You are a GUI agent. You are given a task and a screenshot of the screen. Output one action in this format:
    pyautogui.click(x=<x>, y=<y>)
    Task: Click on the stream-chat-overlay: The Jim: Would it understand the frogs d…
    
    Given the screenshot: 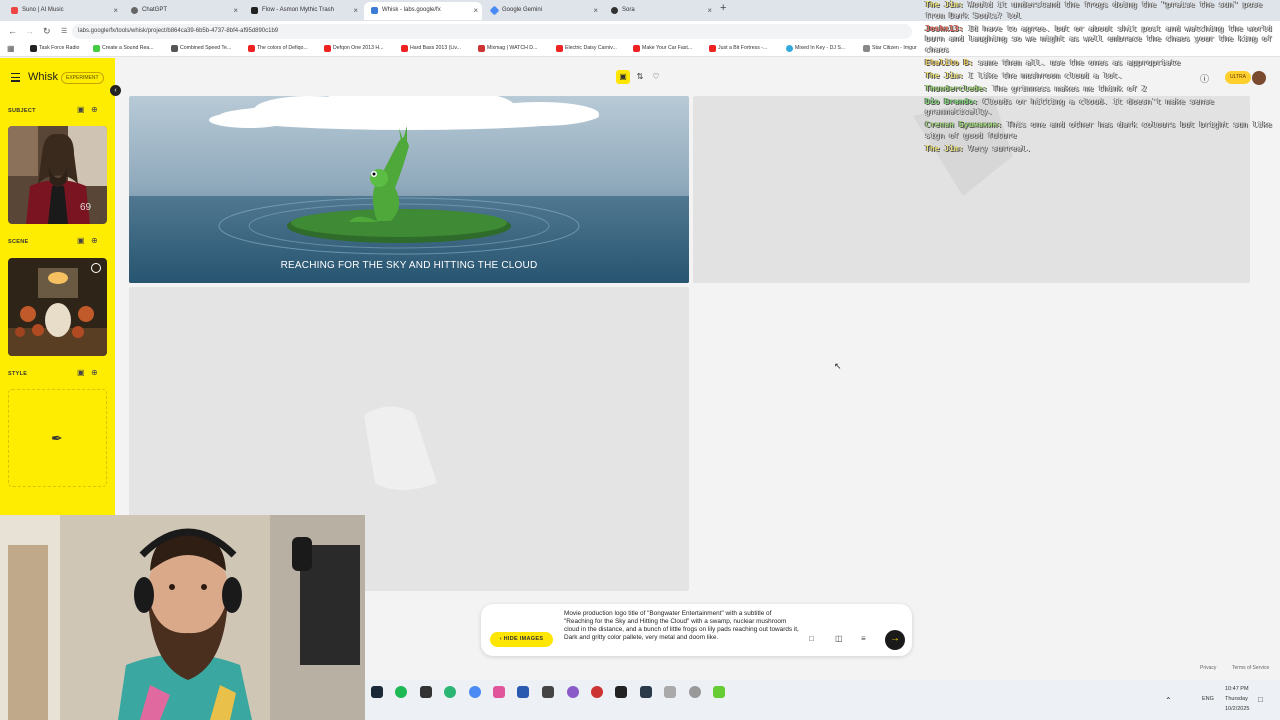 What is the action you would take?
    pyautogui.click(x=1102, y=78)
    